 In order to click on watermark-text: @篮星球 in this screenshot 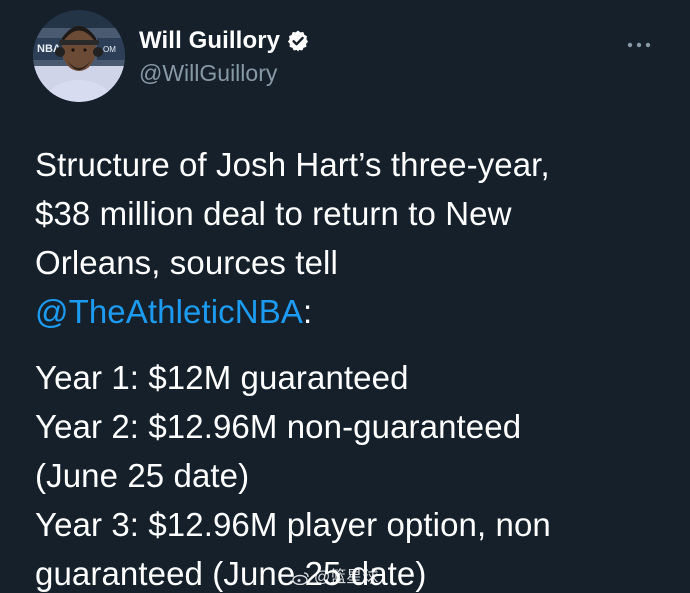, I will do `click(346, 577)`.